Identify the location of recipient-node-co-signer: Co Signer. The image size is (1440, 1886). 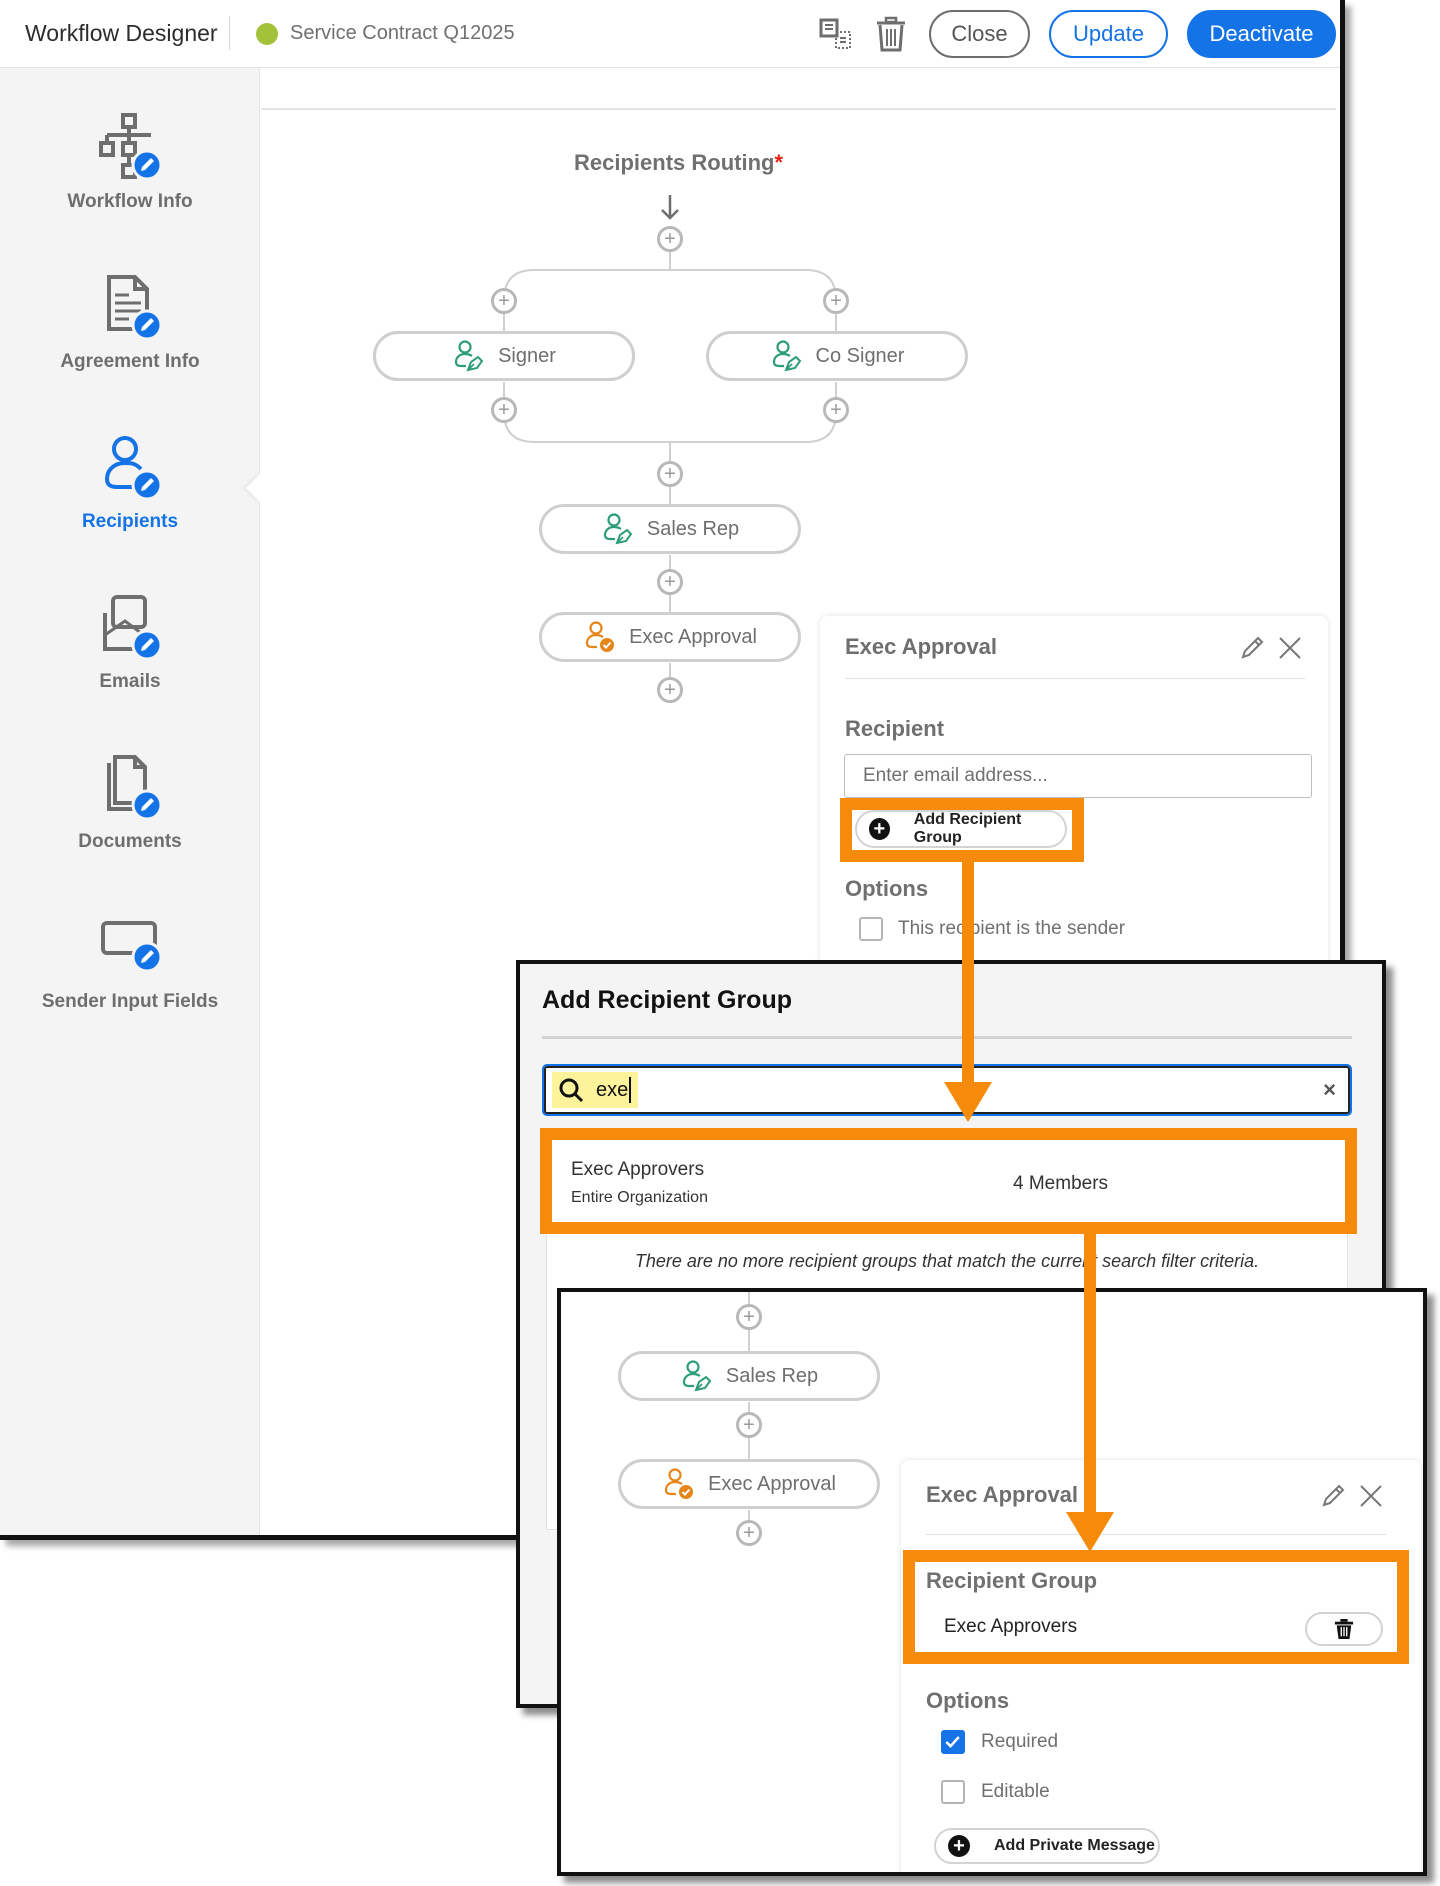
(837, 356).